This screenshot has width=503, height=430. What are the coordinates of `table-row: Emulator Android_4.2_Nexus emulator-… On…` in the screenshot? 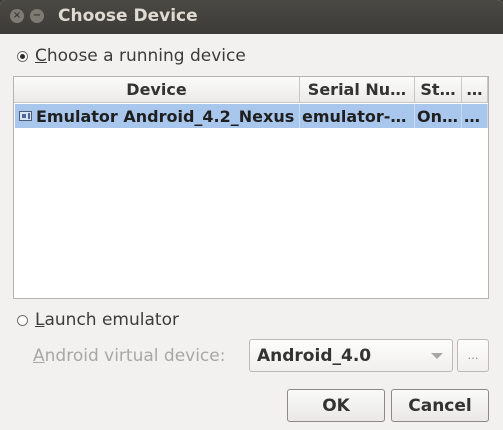 It's located at (251, 116).